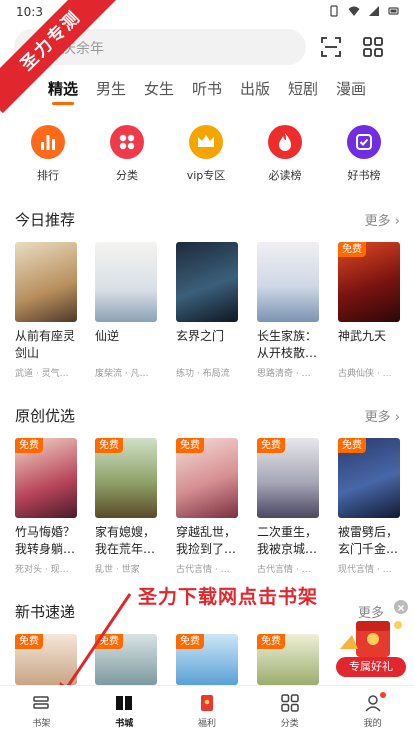  I want to click on wifi-icon, so click(354, 11).